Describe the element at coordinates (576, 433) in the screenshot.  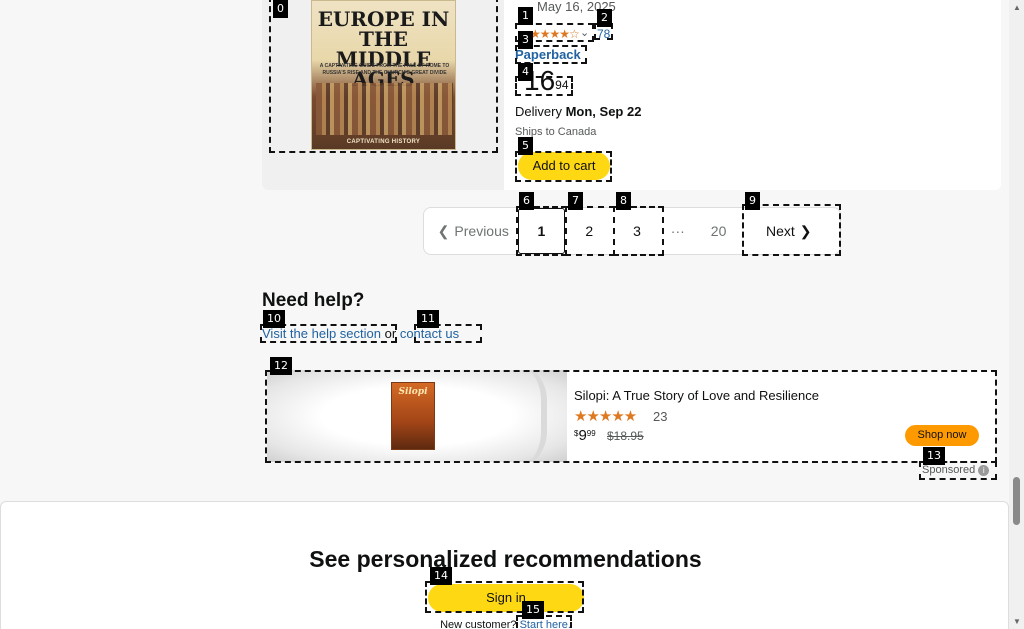
I see `sponsored-currency: $` at that location.